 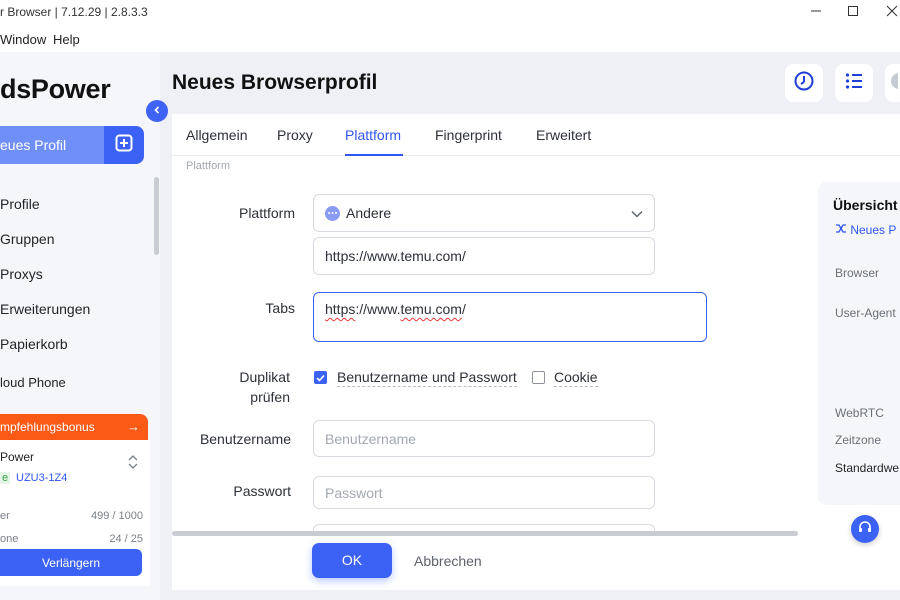 What do you see at coordinates (45, 309) in the screenshot?
I see `sidebar-item-extensions: Erweiterungen` at bounding box center [45, 309].